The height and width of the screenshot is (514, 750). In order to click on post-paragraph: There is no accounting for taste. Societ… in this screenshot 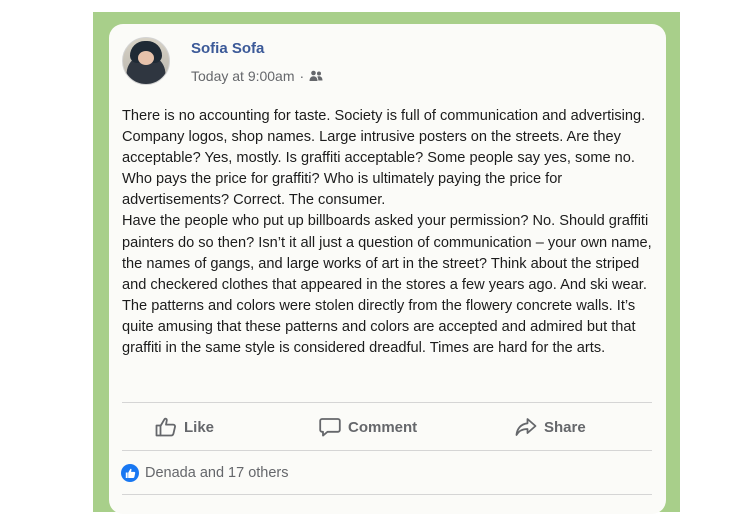, I will do `click(384, 158)`.